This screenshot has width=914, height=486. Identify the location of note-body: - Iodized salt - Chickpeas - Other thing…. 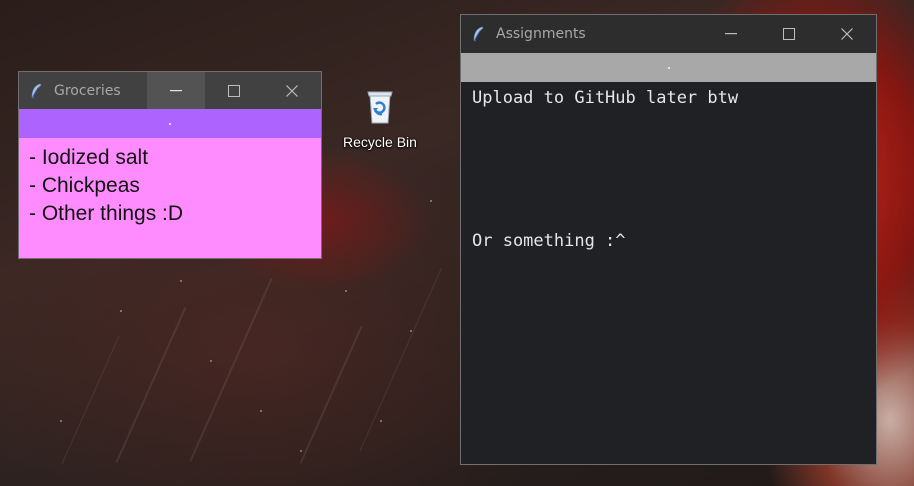
(170, 186).